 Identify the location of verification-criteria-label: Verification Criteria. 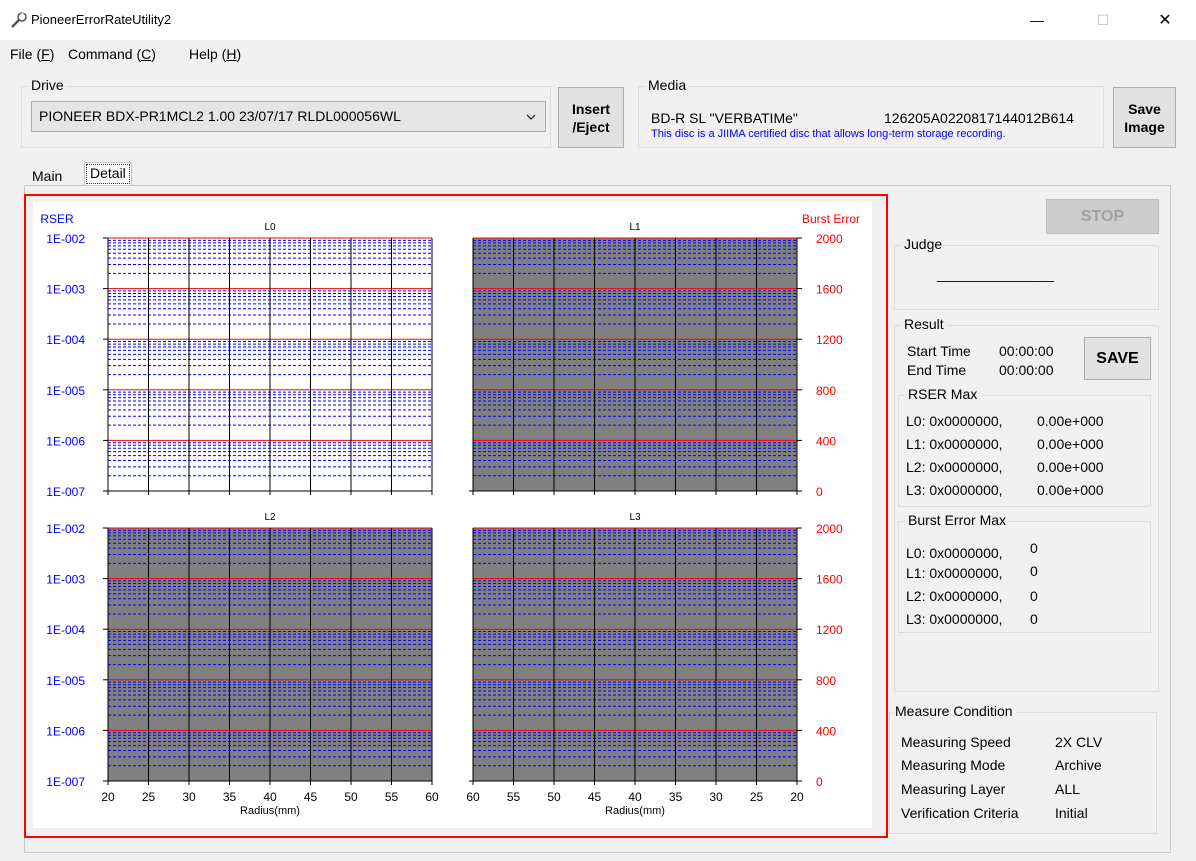
(960, 813).